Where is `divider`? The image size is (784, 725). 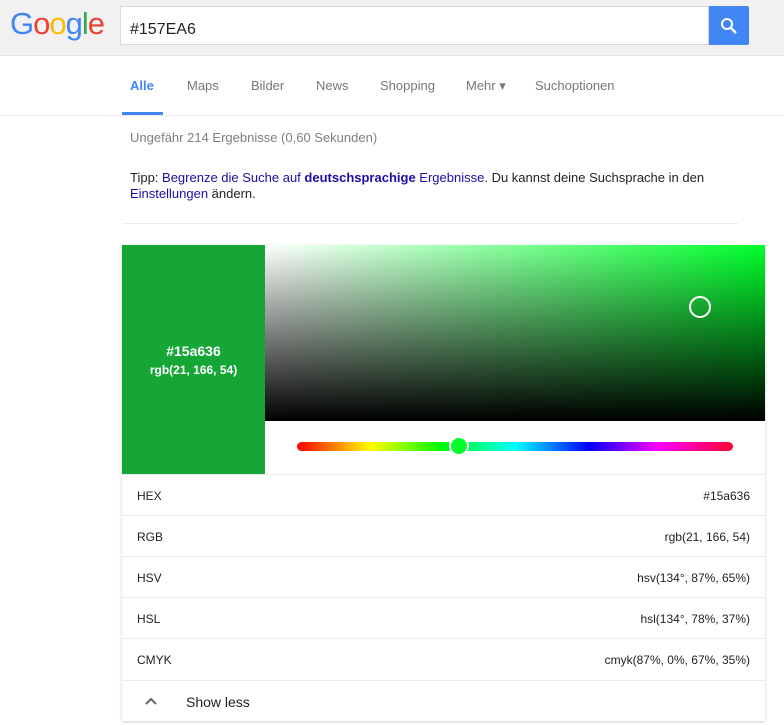 divider is located at coordinates (430, 223).